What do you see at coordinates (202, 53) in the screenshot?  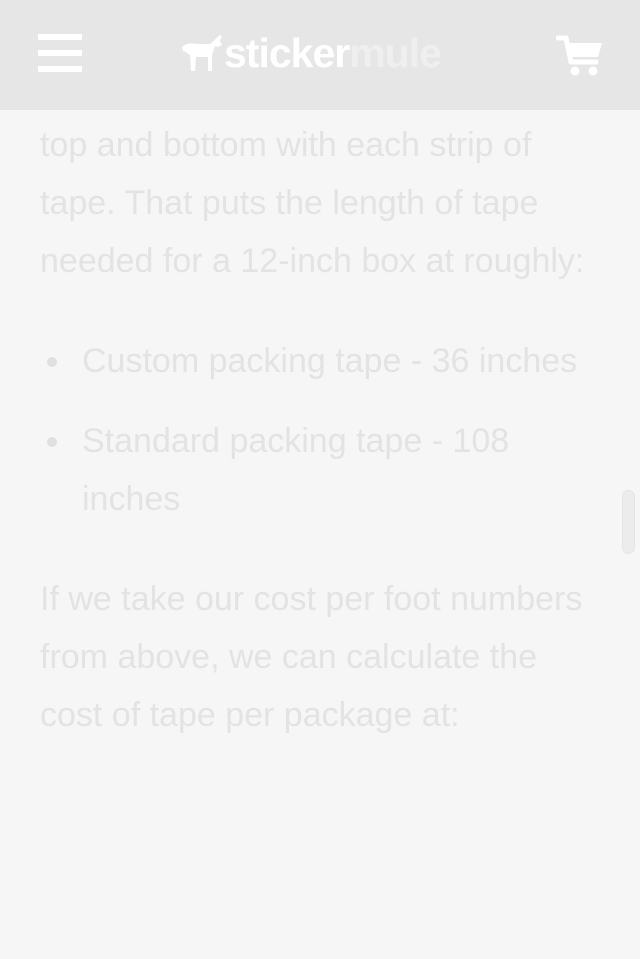 I see `mule-icon` at bounding box center [202, 53].